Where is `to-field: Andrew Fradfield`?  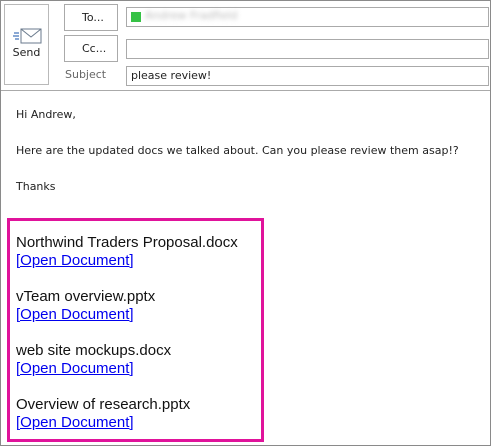
to-field: Andrew Fradfield is located at coordinates (307, 17).